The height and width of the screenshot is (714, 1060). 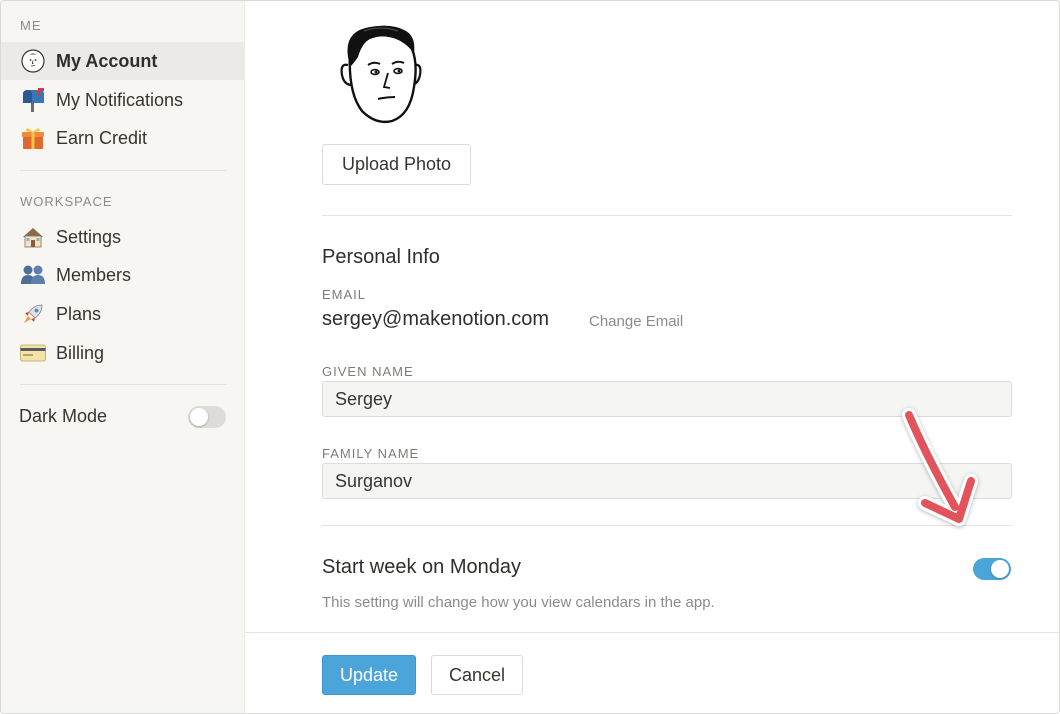 What do you see at coordinates (122, 417) in the screenshot?
I see `dark-mode-row: Dark Mode` at bounding box center [122, 417].